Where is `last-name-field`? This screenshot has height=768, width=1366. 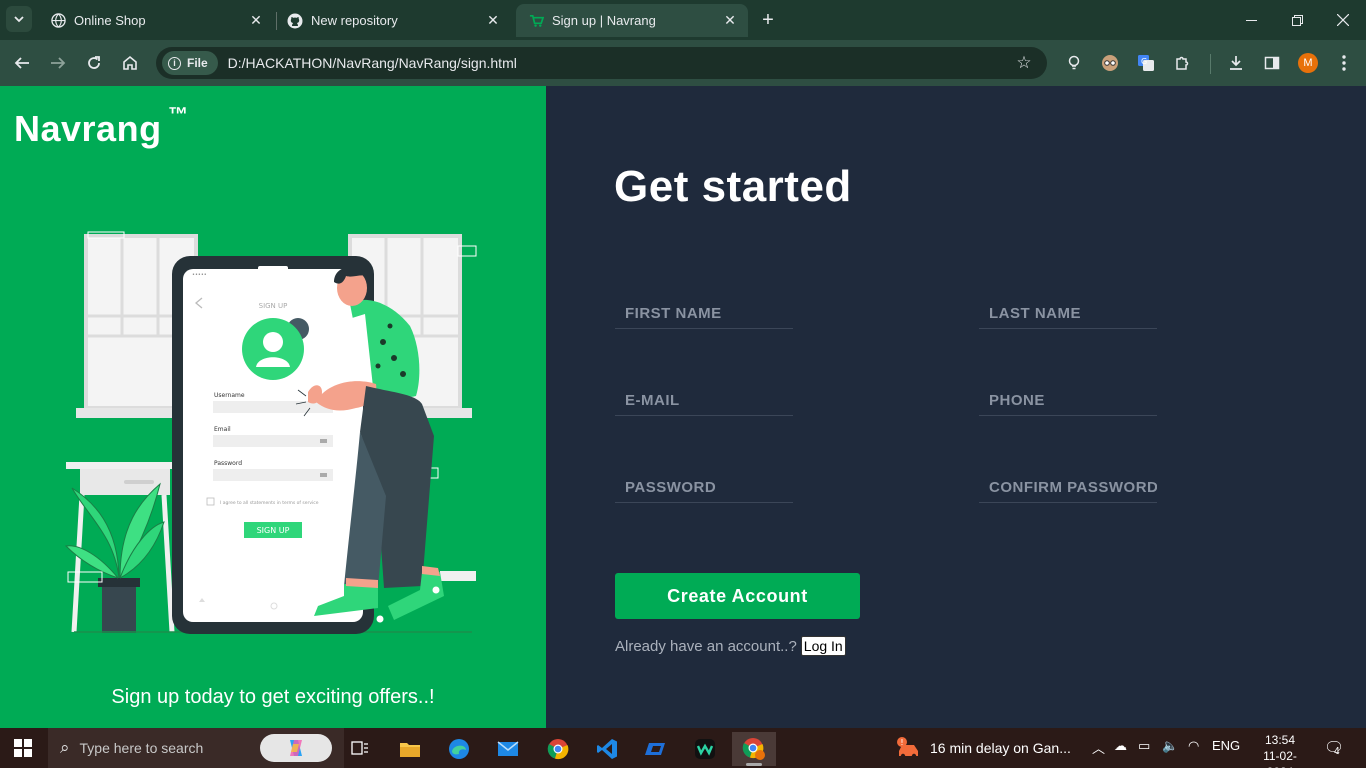 last-name-field is located at coordinates (1068, 314).